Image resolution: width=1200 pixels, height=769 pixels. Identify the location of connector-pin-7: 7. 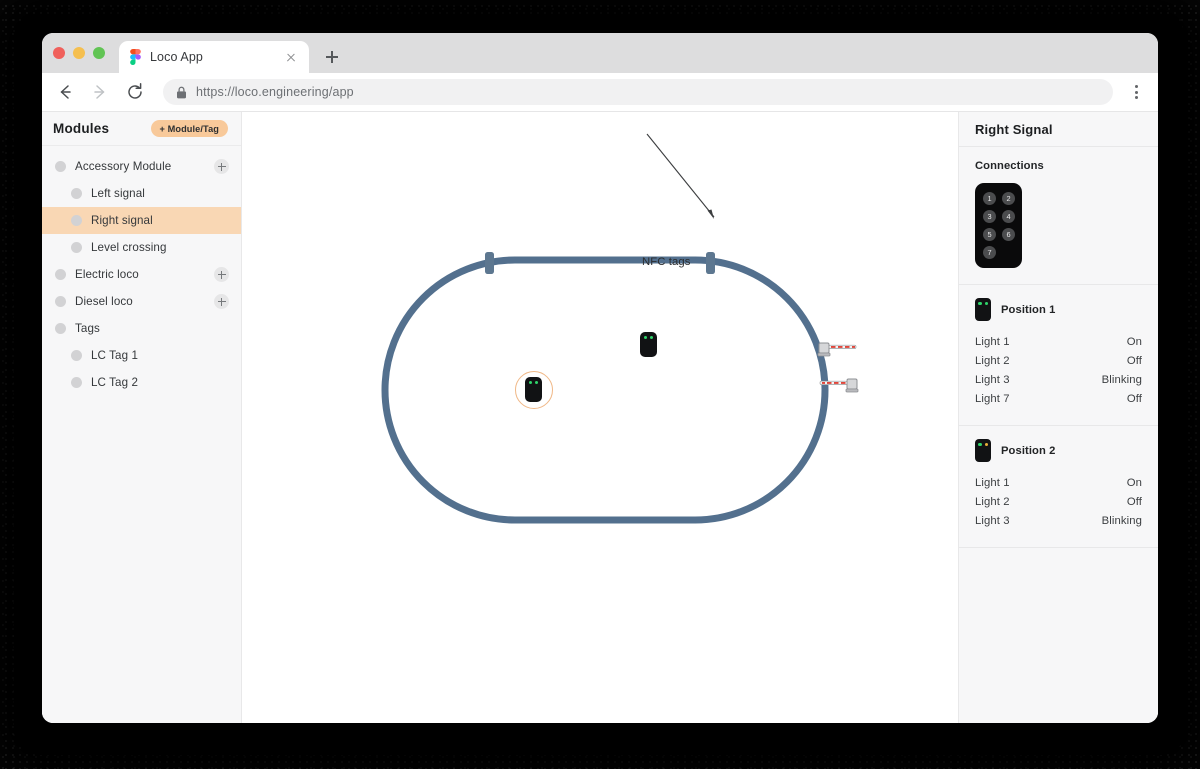
(989, 252).